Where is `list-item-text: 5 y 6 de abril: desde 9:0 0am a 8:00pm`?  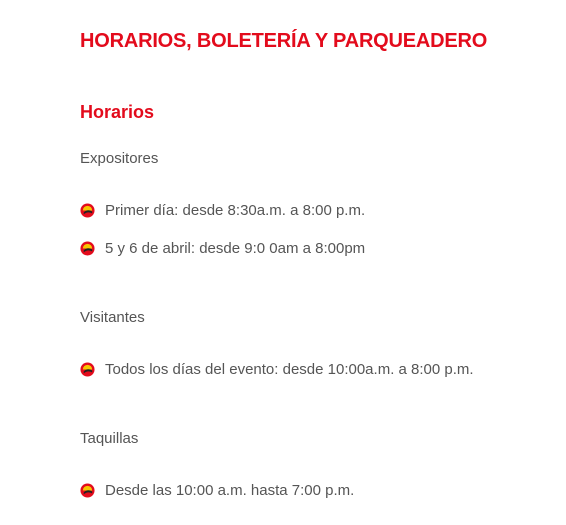
list-item-text: 5 y 6 de abril: desde 9:0 0am a 8:00pm is located at coordinates (235, 248).